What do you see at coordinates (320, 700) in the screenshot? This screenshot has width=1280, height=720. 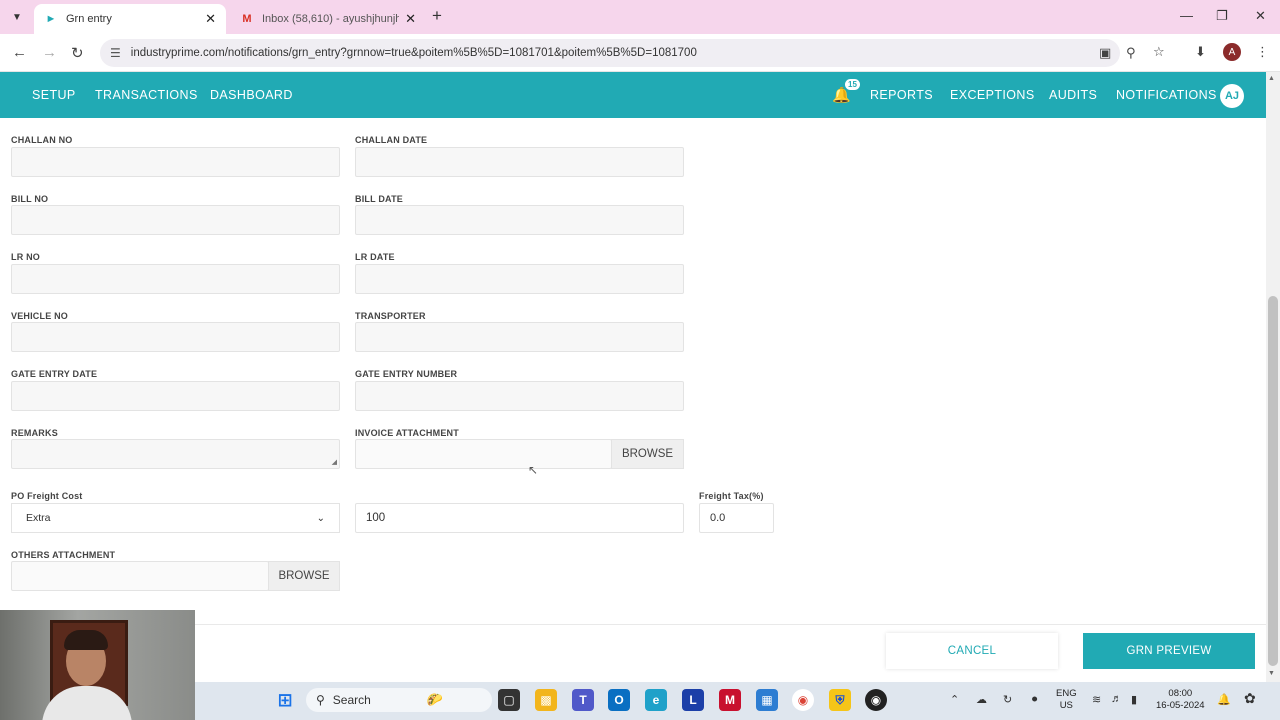 I see `search-icon: ⚲` at bounding box center [320, 700].